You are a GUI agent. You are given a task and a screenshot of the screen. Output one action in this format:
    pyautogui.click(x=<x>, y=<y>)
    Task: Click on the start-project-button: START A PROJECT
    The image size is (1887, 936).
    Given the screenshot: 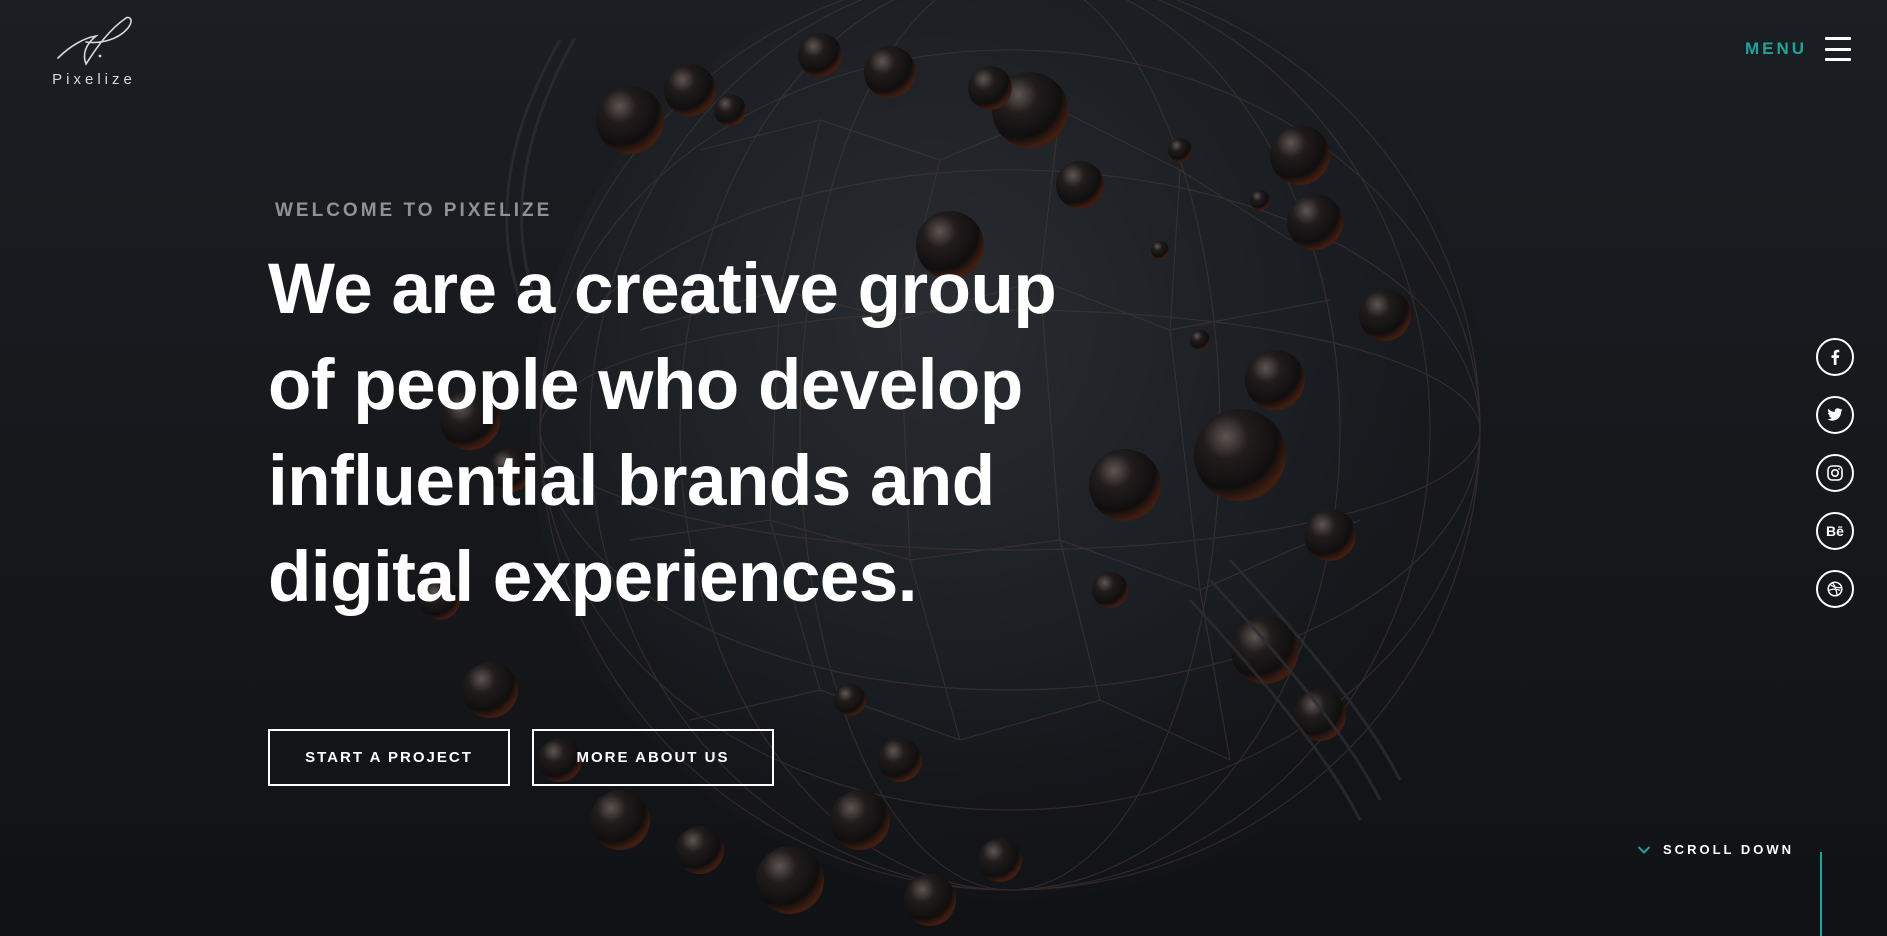 What is the action you would take?
    pyautogui.click(x=389, y=757)
    